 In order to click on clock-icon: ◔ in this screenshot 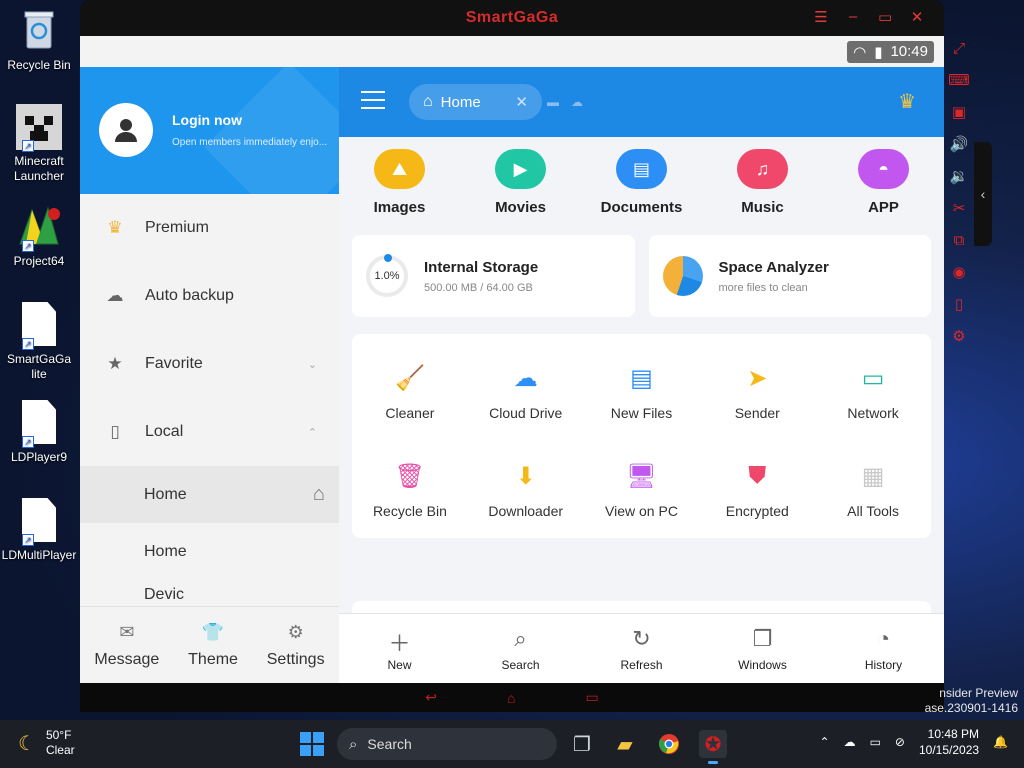, I will do `click(883, 638)`.